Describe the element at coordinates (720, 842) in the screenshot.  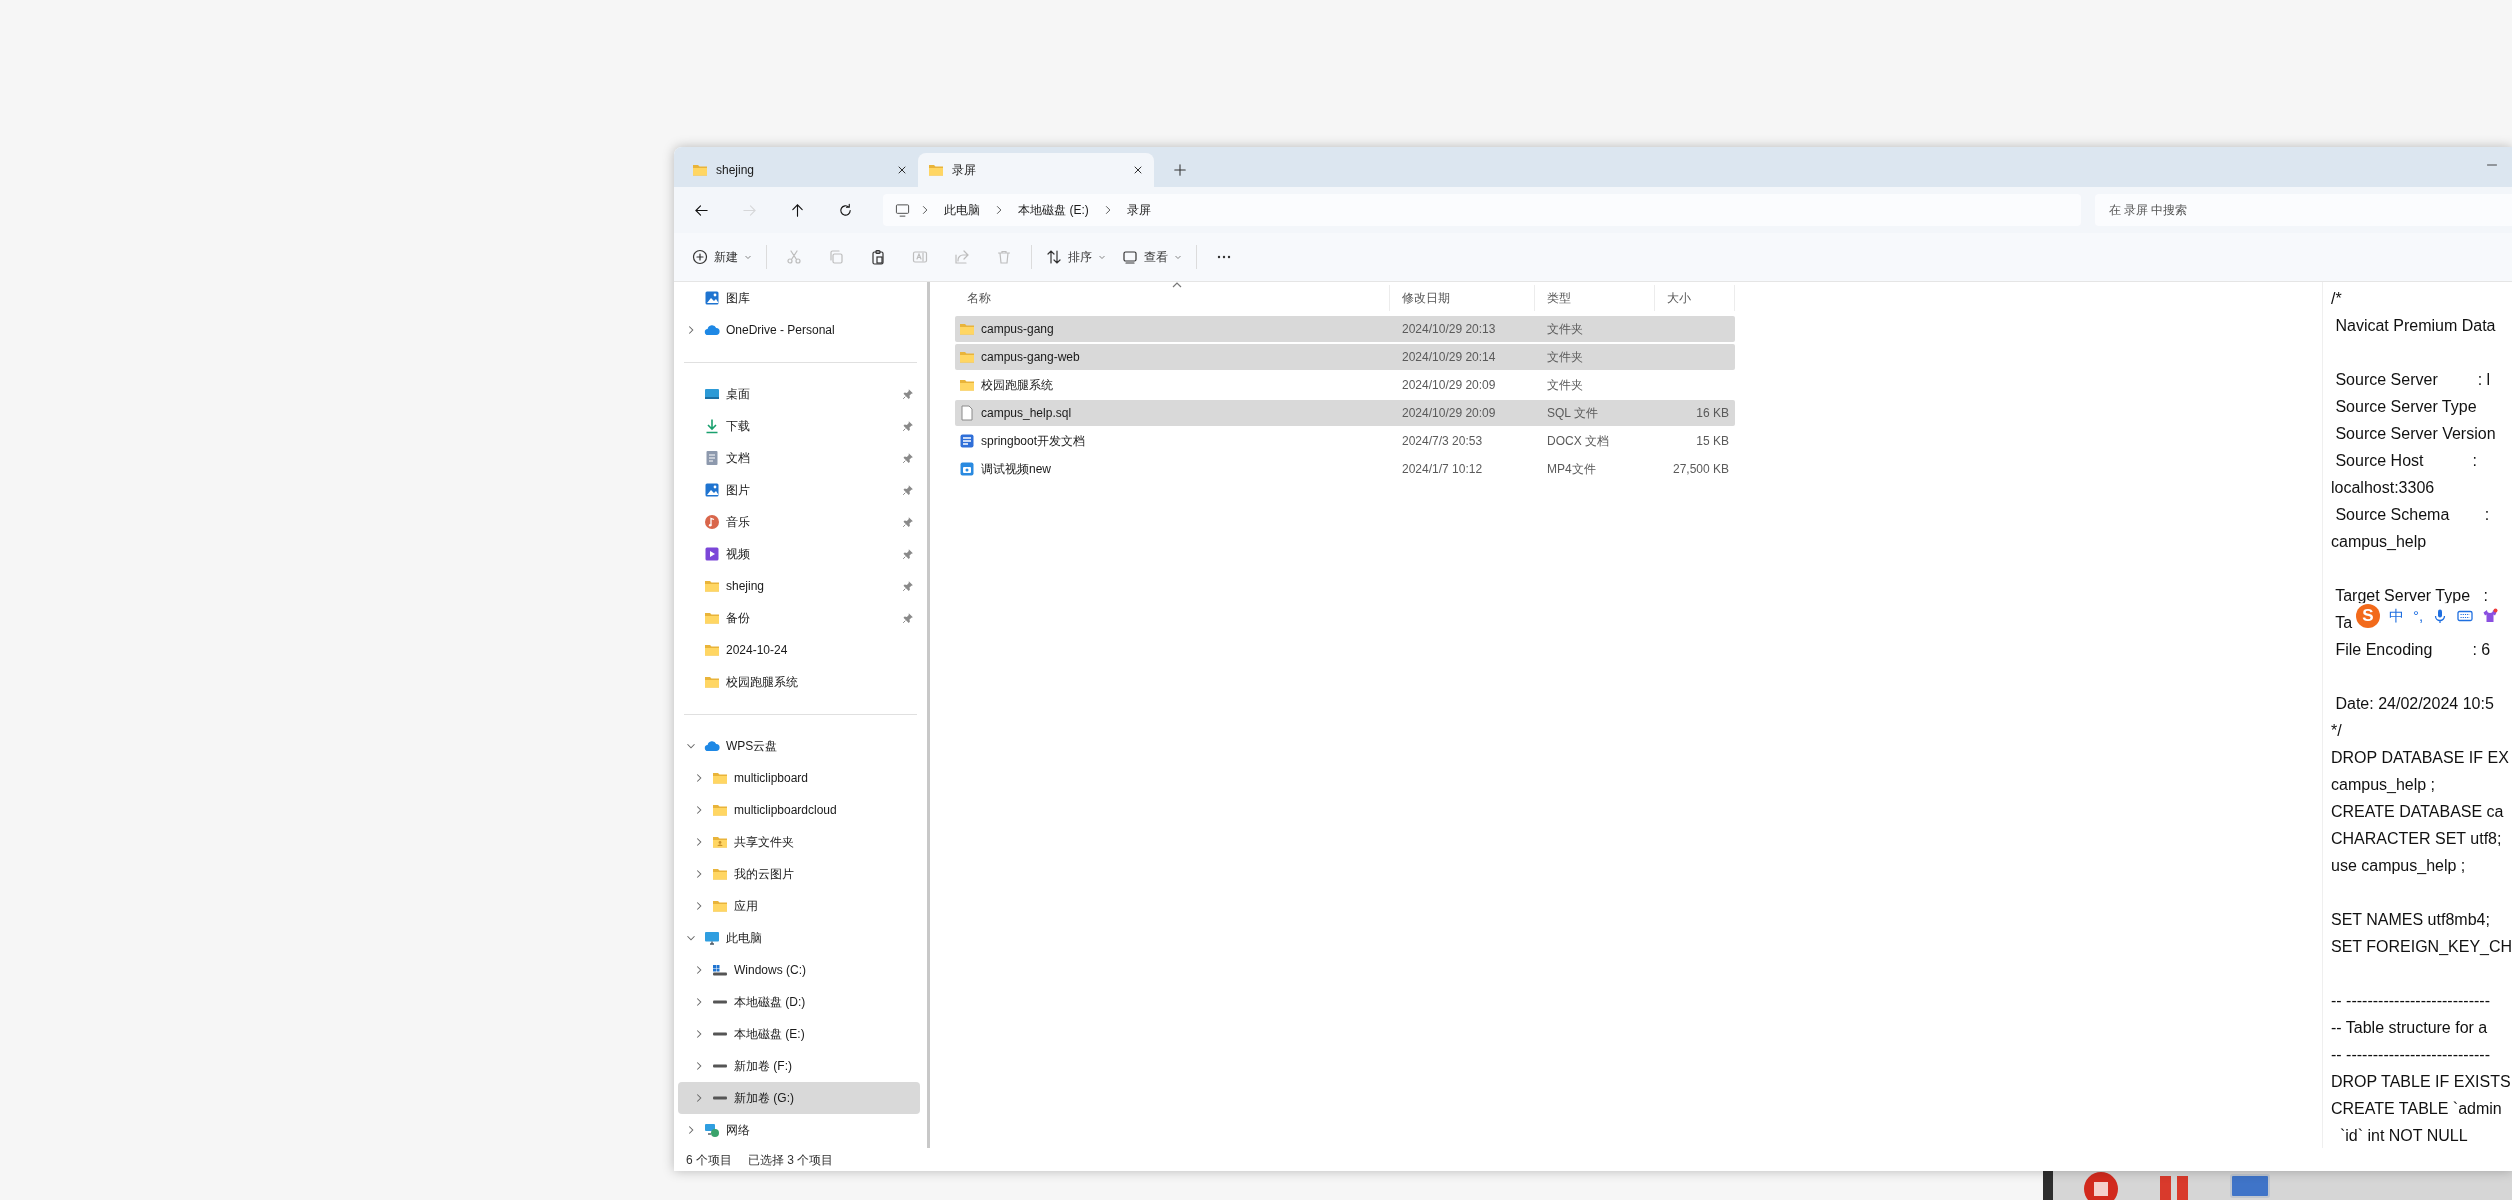
I see `shared-folder-icon` at that location.